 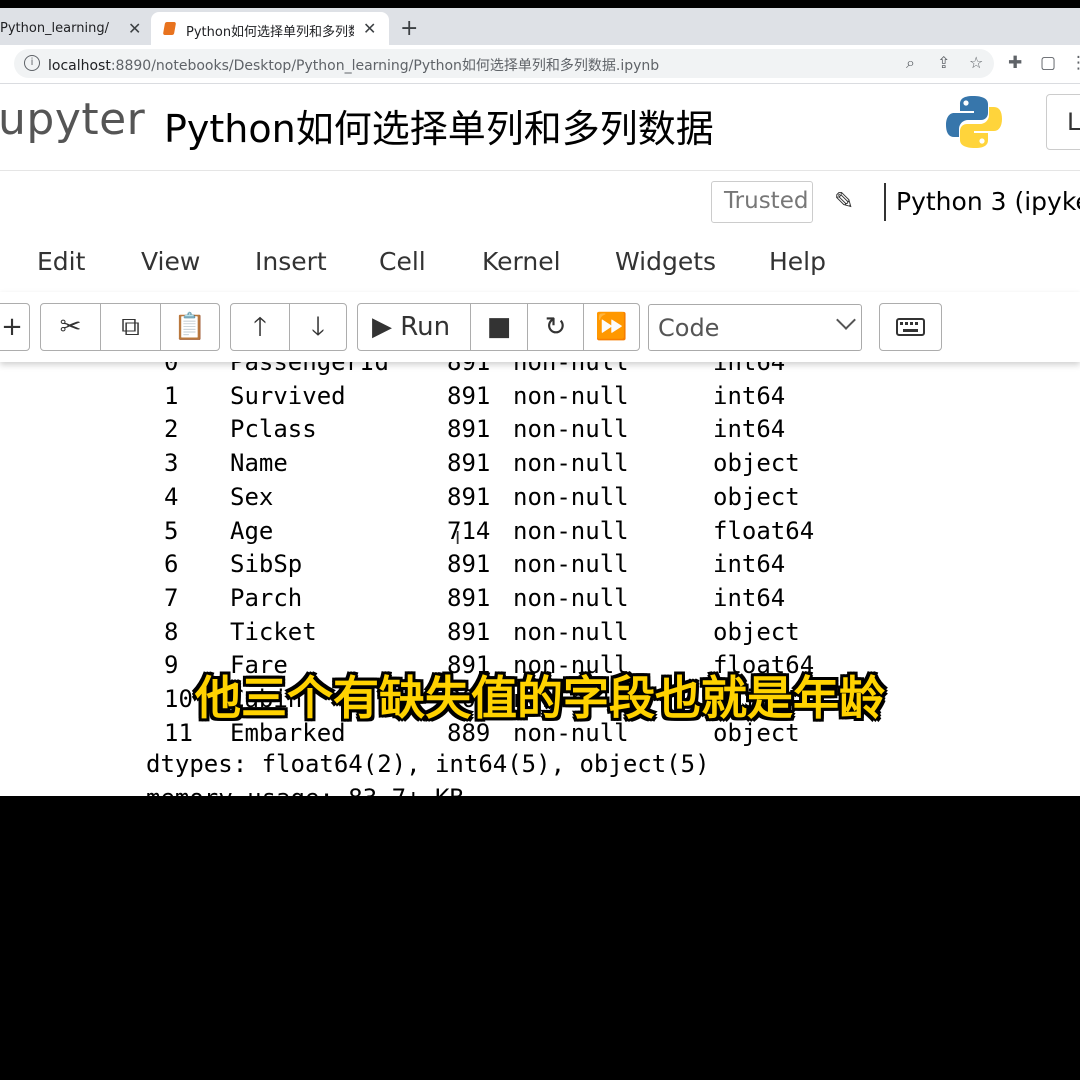 I want to click on pencil-icon: ✎, so click(x=844, y=201).